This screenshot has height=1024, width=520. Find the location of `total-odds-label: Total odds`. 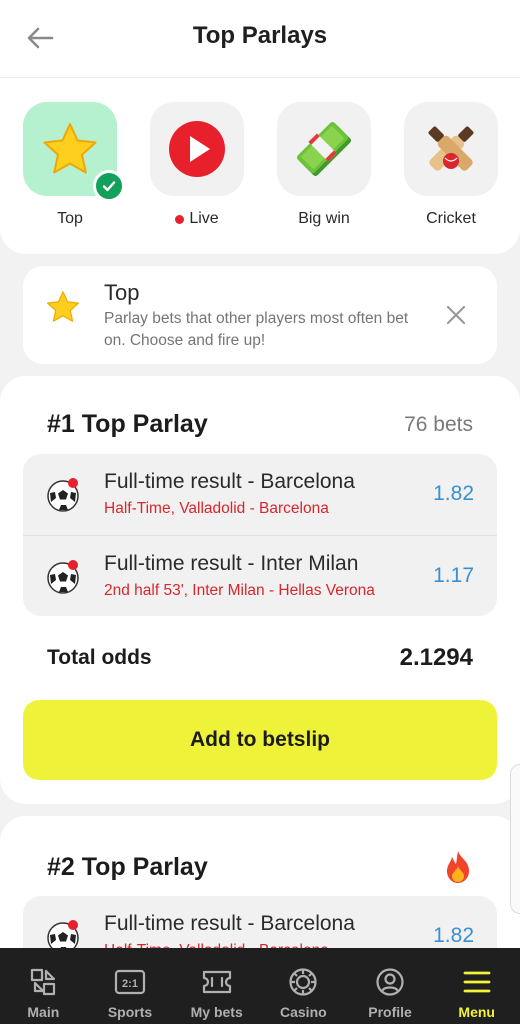

total-odds-label: Total odds is located at coordinates (99, 657).